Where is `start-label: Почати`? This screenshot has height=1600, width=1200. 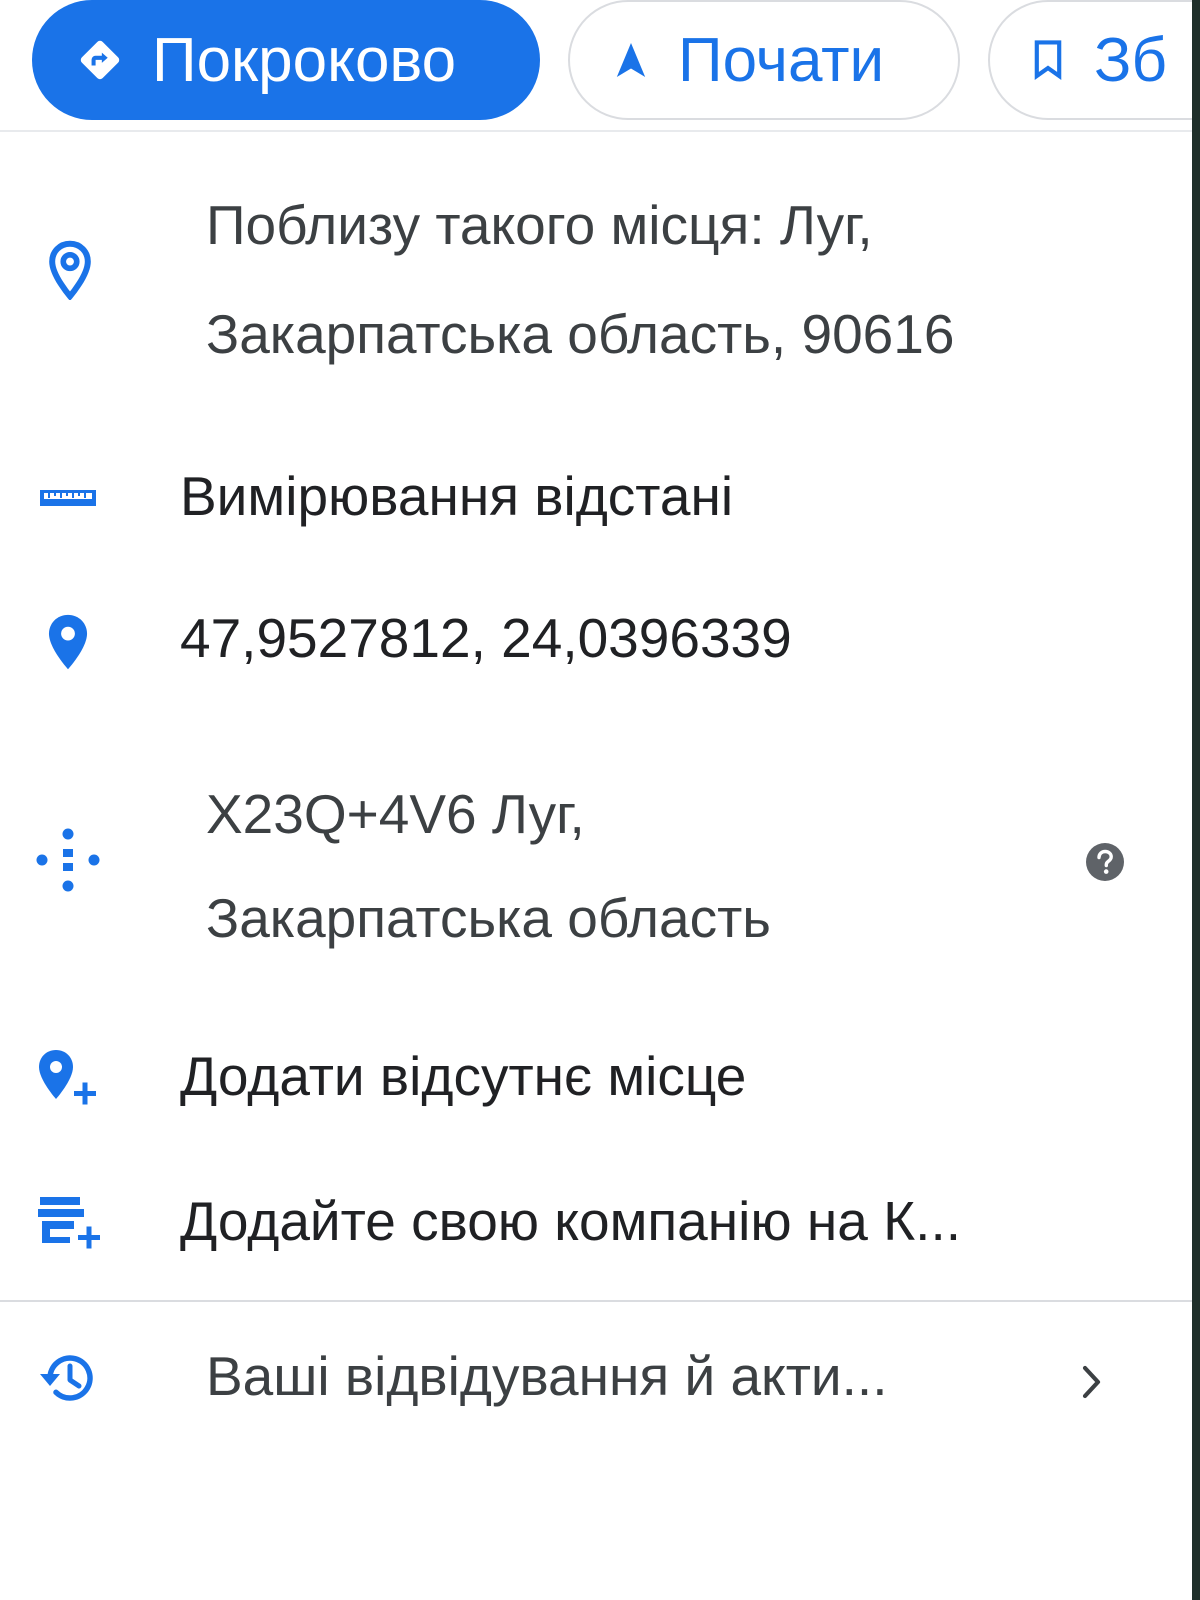
start-label: Почати is located at coordinates (781, 60).